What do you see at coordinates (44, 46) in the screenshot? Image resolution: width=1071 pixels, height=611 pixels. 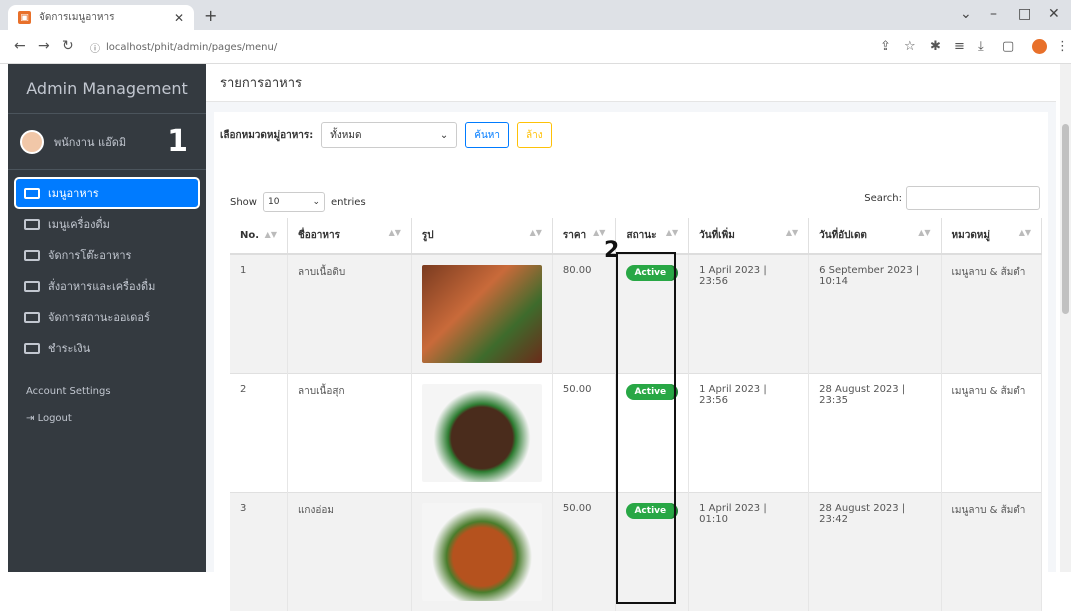 I see `forward-icon: →` at bounding box center [44, 46].